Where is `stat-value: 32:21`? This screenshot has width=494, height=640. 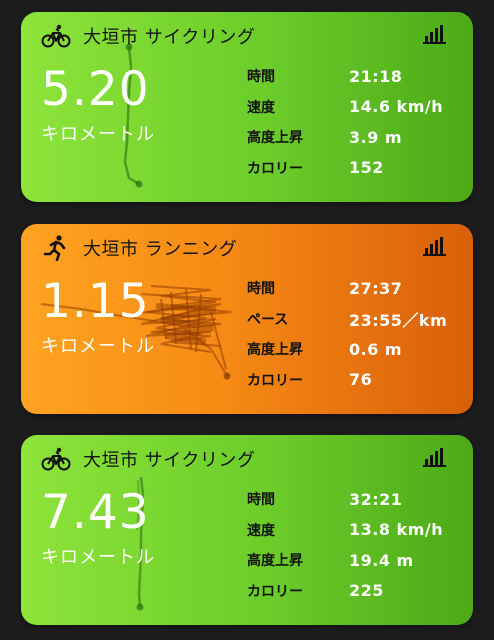 stat-value: 32:21 is located at coordinates (376, 499).